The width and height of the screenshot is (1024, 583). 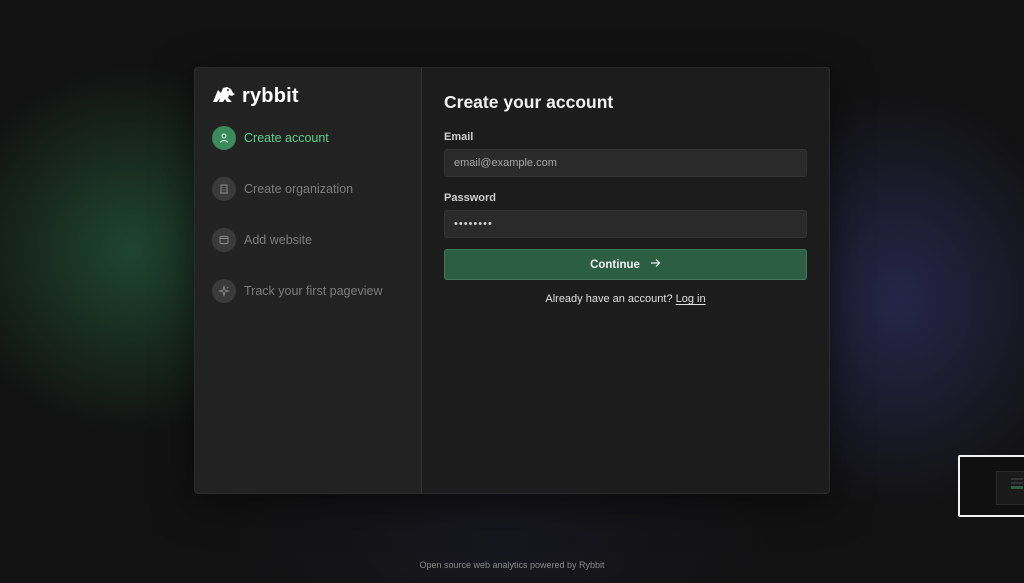 I want to click on thumbnail-button, so click(x=1017, y=487).